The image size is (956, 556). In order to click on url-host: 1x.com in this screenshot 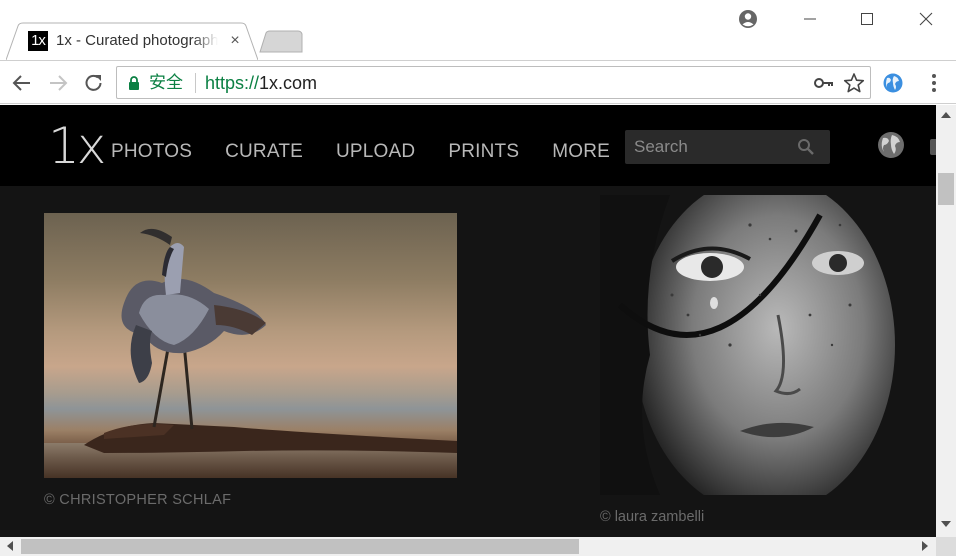, I will do `click(288, 83)`.